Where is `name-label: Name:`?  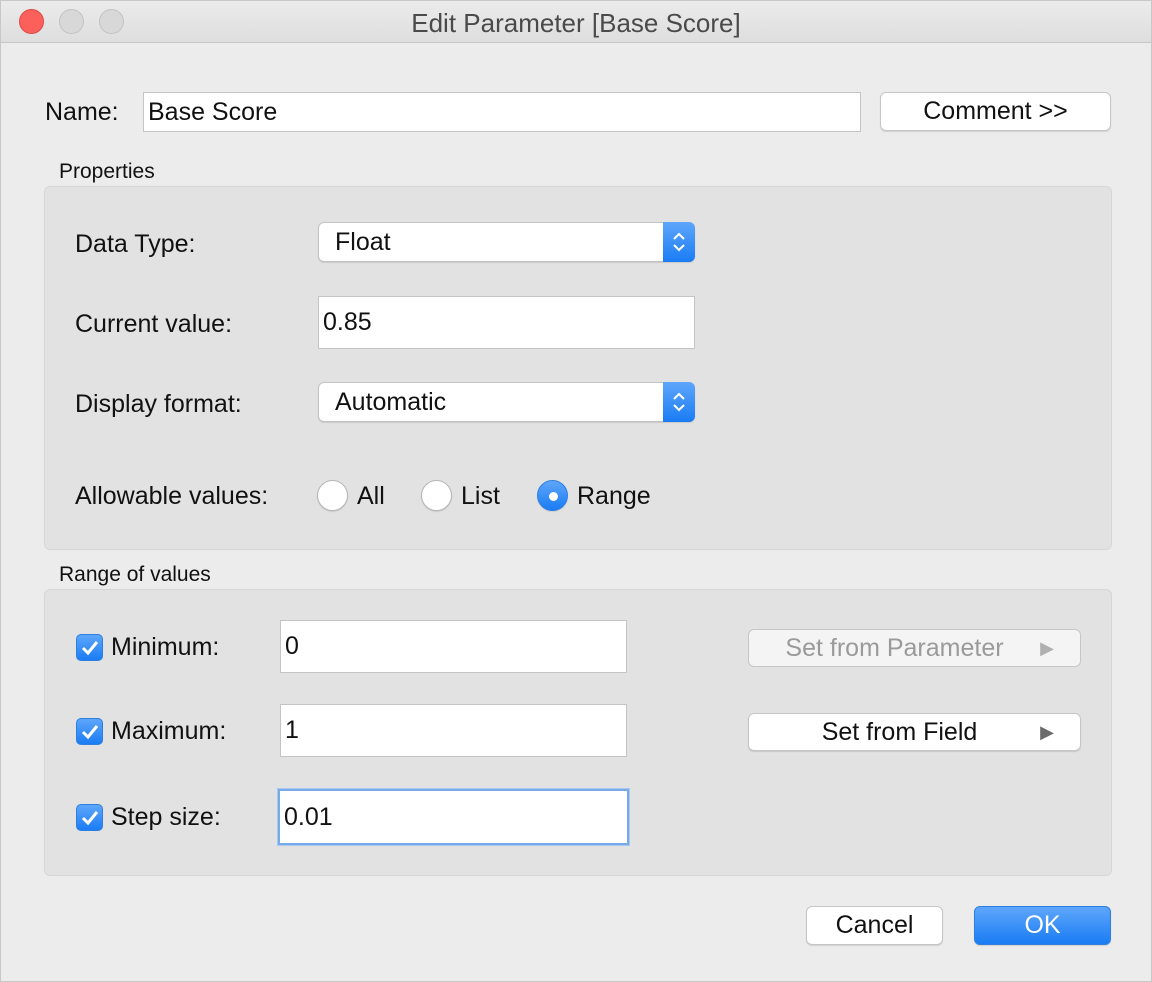
name-label: Name: is located at coordinates (82, 112).